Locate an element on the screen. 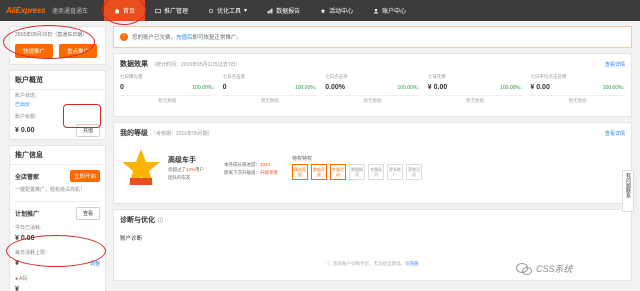 The image size is (640, 291). metric-clicks: 七日点击量 0 100.00%↓ 暂无数据 is located at coordinates (274, 88).